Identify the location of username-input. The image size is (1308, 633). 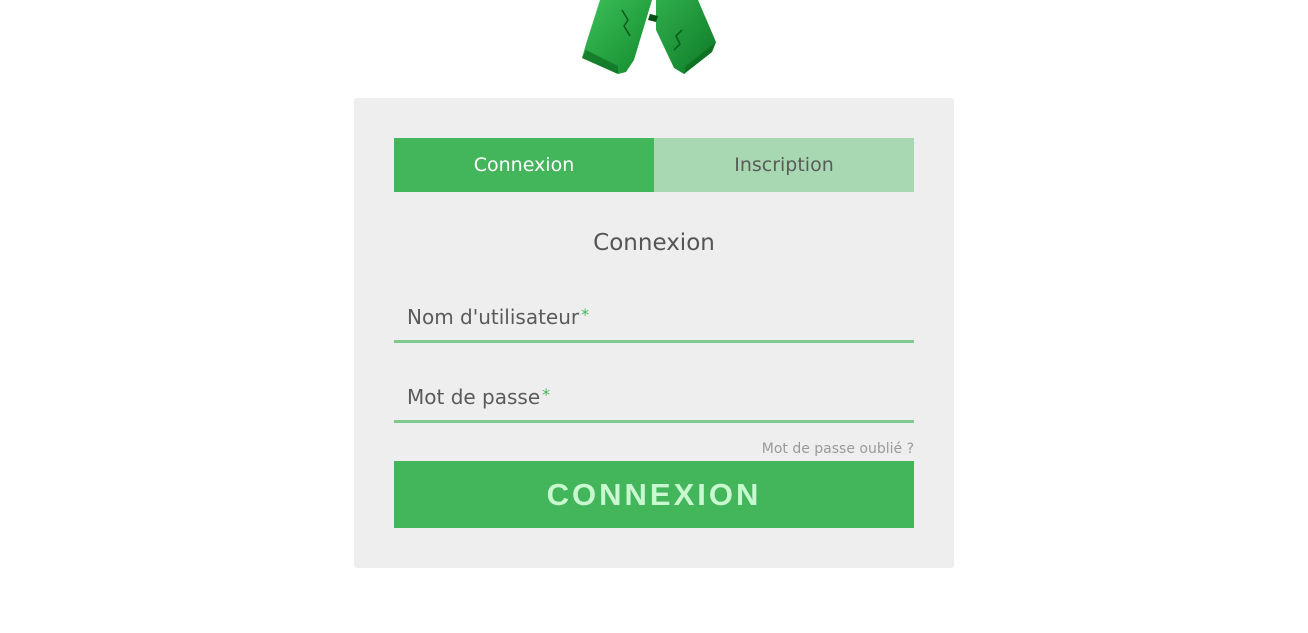
(654, 318).